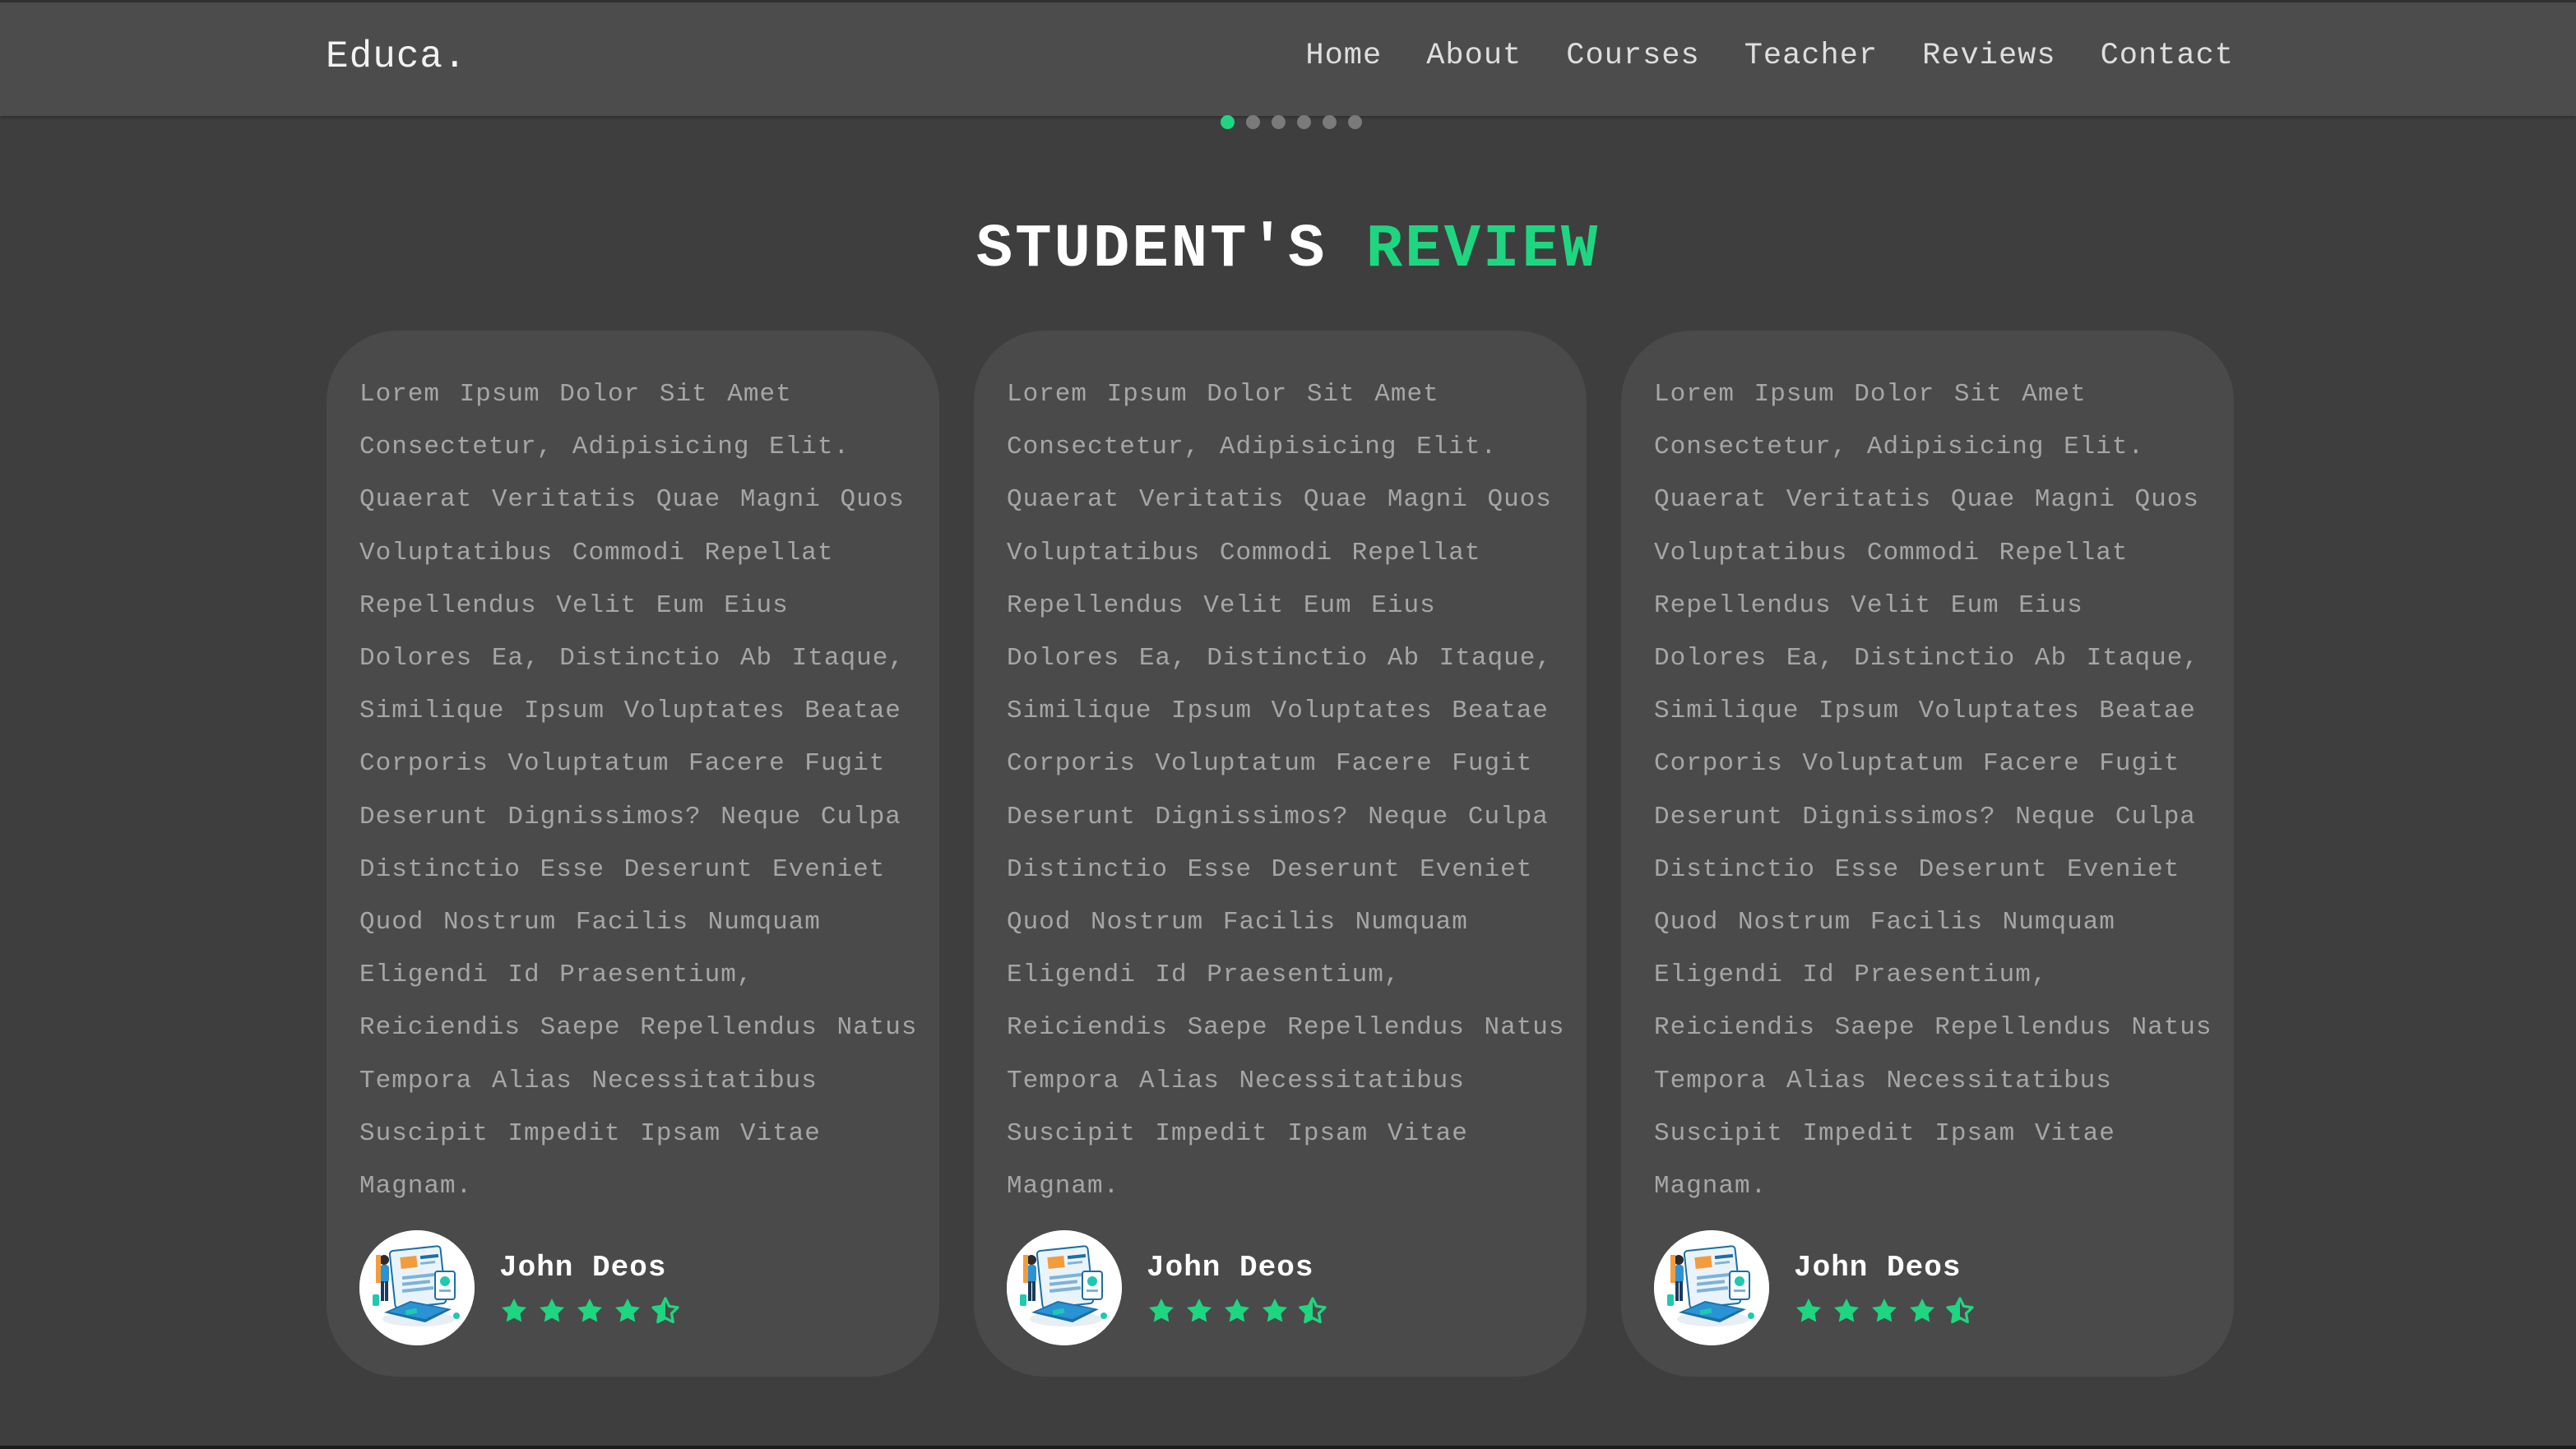 The image size is (2576, 1449). I want to click on slider-pagination, so click(1288, 122).